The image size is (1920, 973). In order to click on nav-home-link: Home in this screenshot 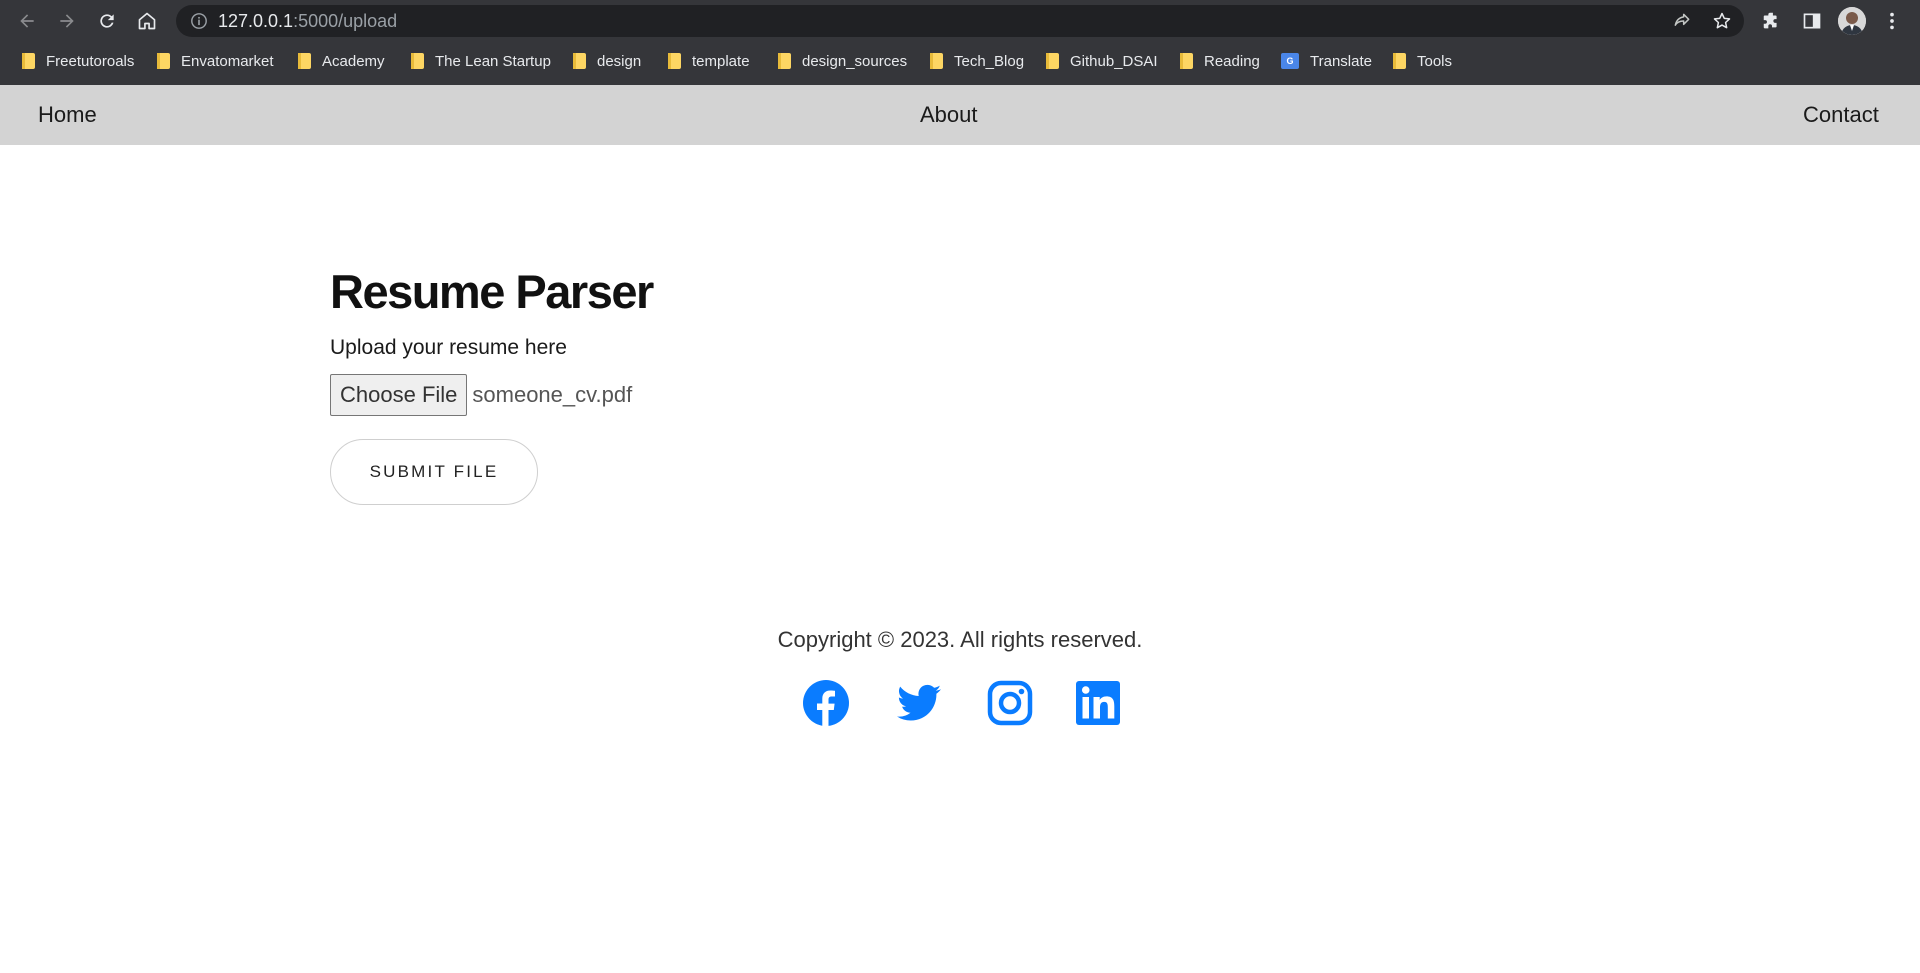, I will do `click(67, 115)`.